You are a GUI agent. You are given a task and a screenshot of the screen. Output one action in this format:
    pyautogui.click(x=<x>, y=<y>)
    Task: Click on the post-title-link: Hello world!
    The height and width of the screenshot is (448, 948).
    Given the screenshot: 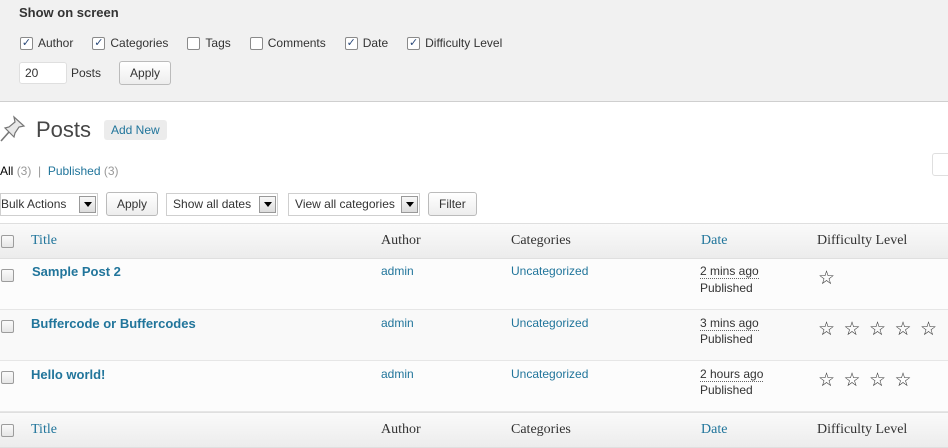 What is the action you would take?
    pyautogui.click(x=68, y=374)
    